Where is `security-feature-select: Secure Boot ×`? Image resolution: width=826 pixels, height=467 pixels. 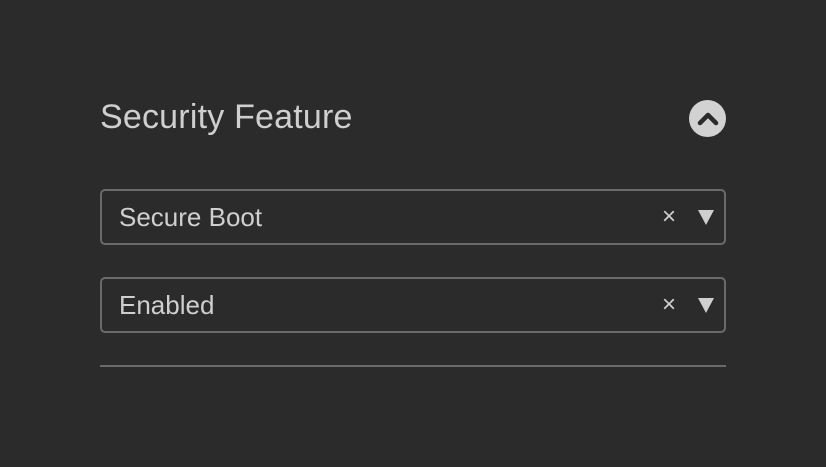 security-feature-select: Secure Boot × is located at coordinates (413, 217).